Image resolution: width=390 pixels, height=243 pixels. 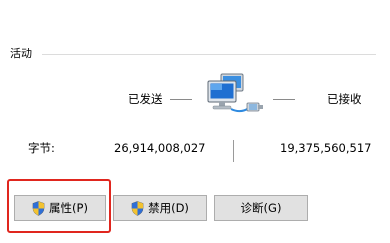 What do you see at coordinates (209, 54) in the screenshot?
I see `section-divider` at bounding box center [209, 54].